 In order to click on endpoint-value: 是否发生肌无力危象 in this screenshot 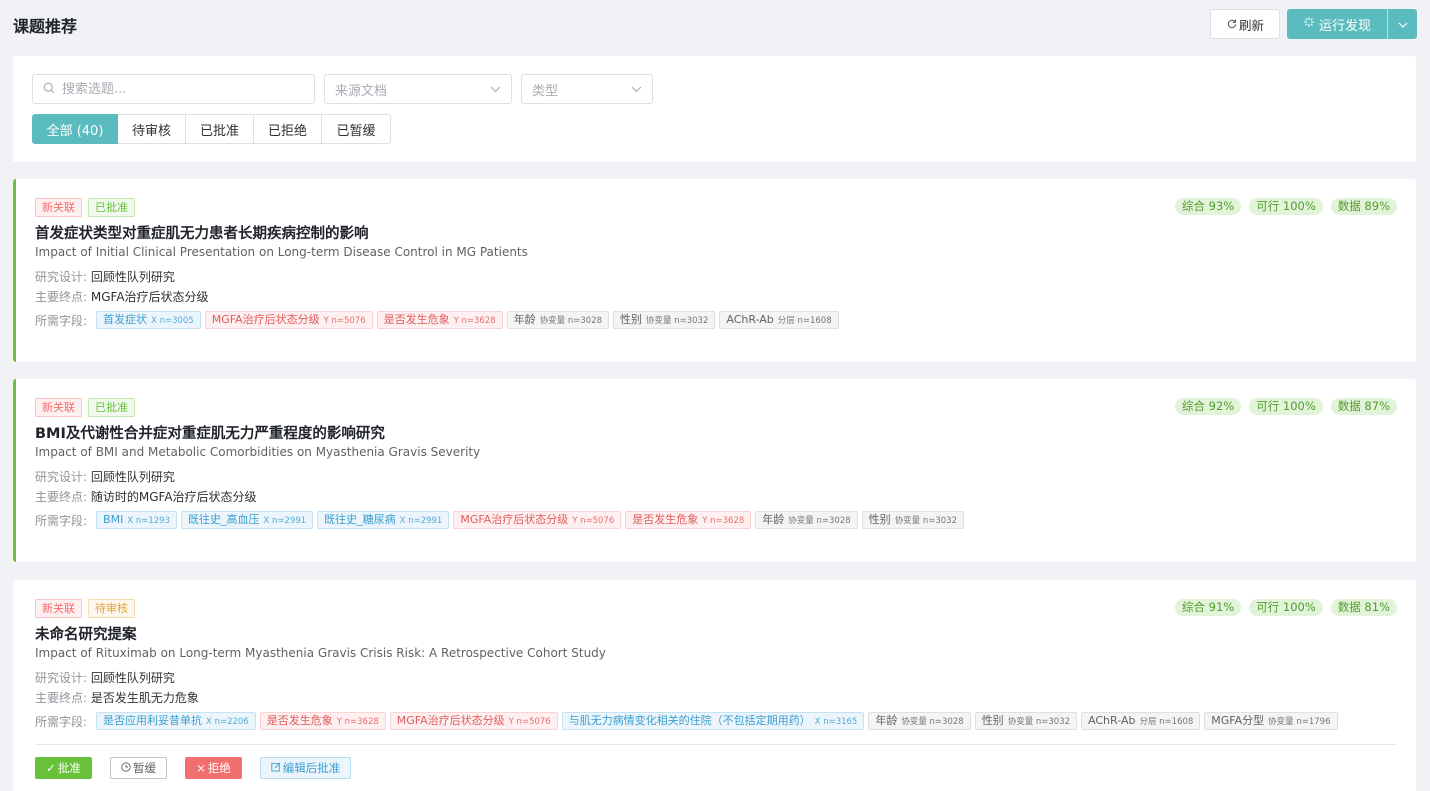, I will do `click(144, 698)`.